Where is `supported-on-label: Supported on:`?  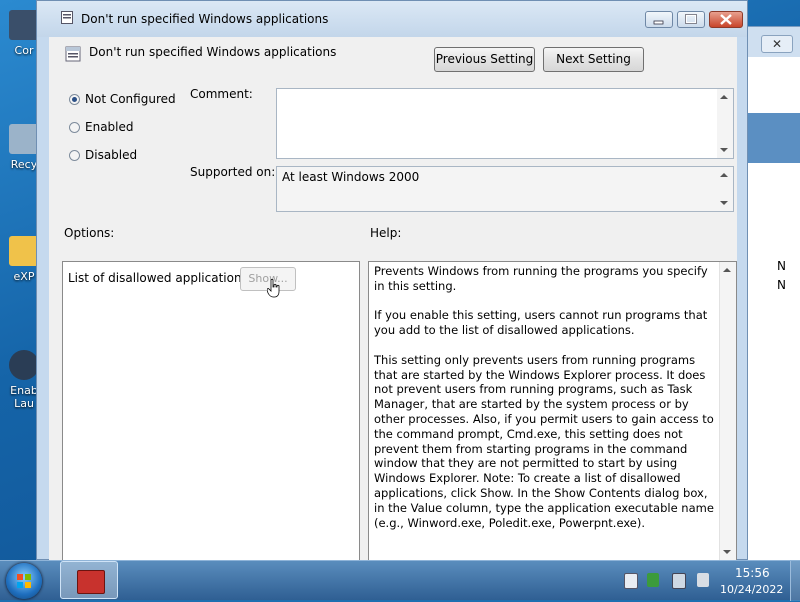 supported-on-label: Supported on: is located at coordinates (233, 172).